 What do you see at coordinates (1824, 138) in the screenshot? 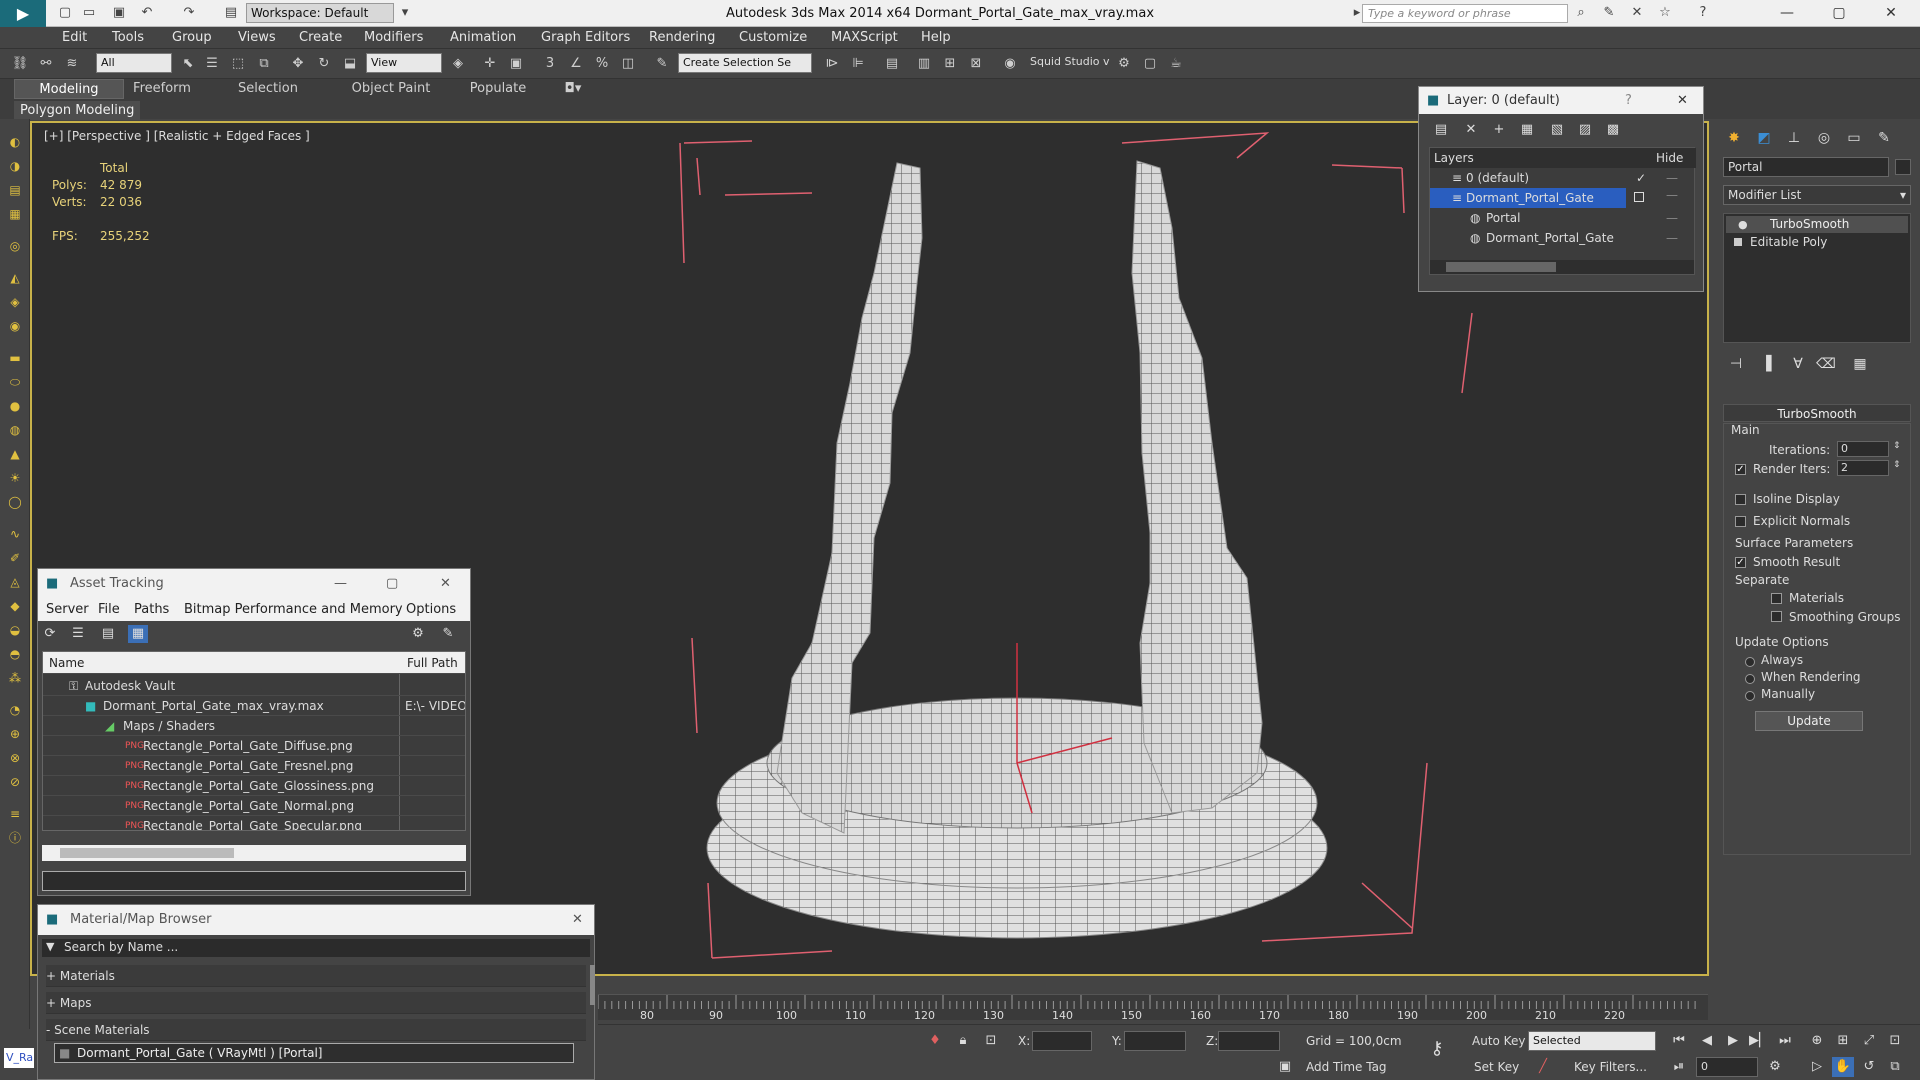
I see `motion-tab-icon: ◎` at bounding box center [1824, 138].